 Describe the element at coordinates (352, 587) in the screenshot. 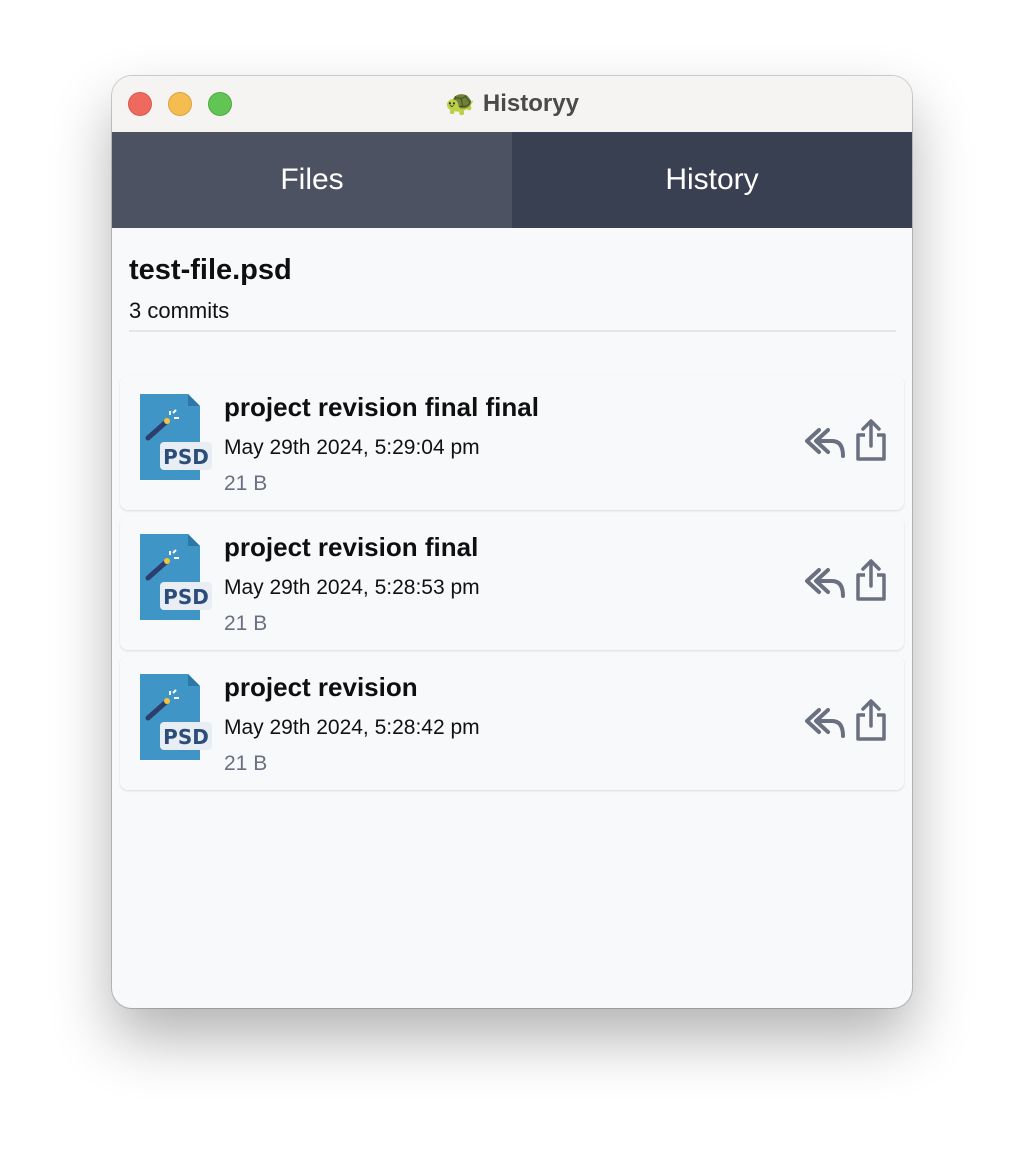

I see `commit-date: May 29th 2024, 5:28:53 pm` at that location.